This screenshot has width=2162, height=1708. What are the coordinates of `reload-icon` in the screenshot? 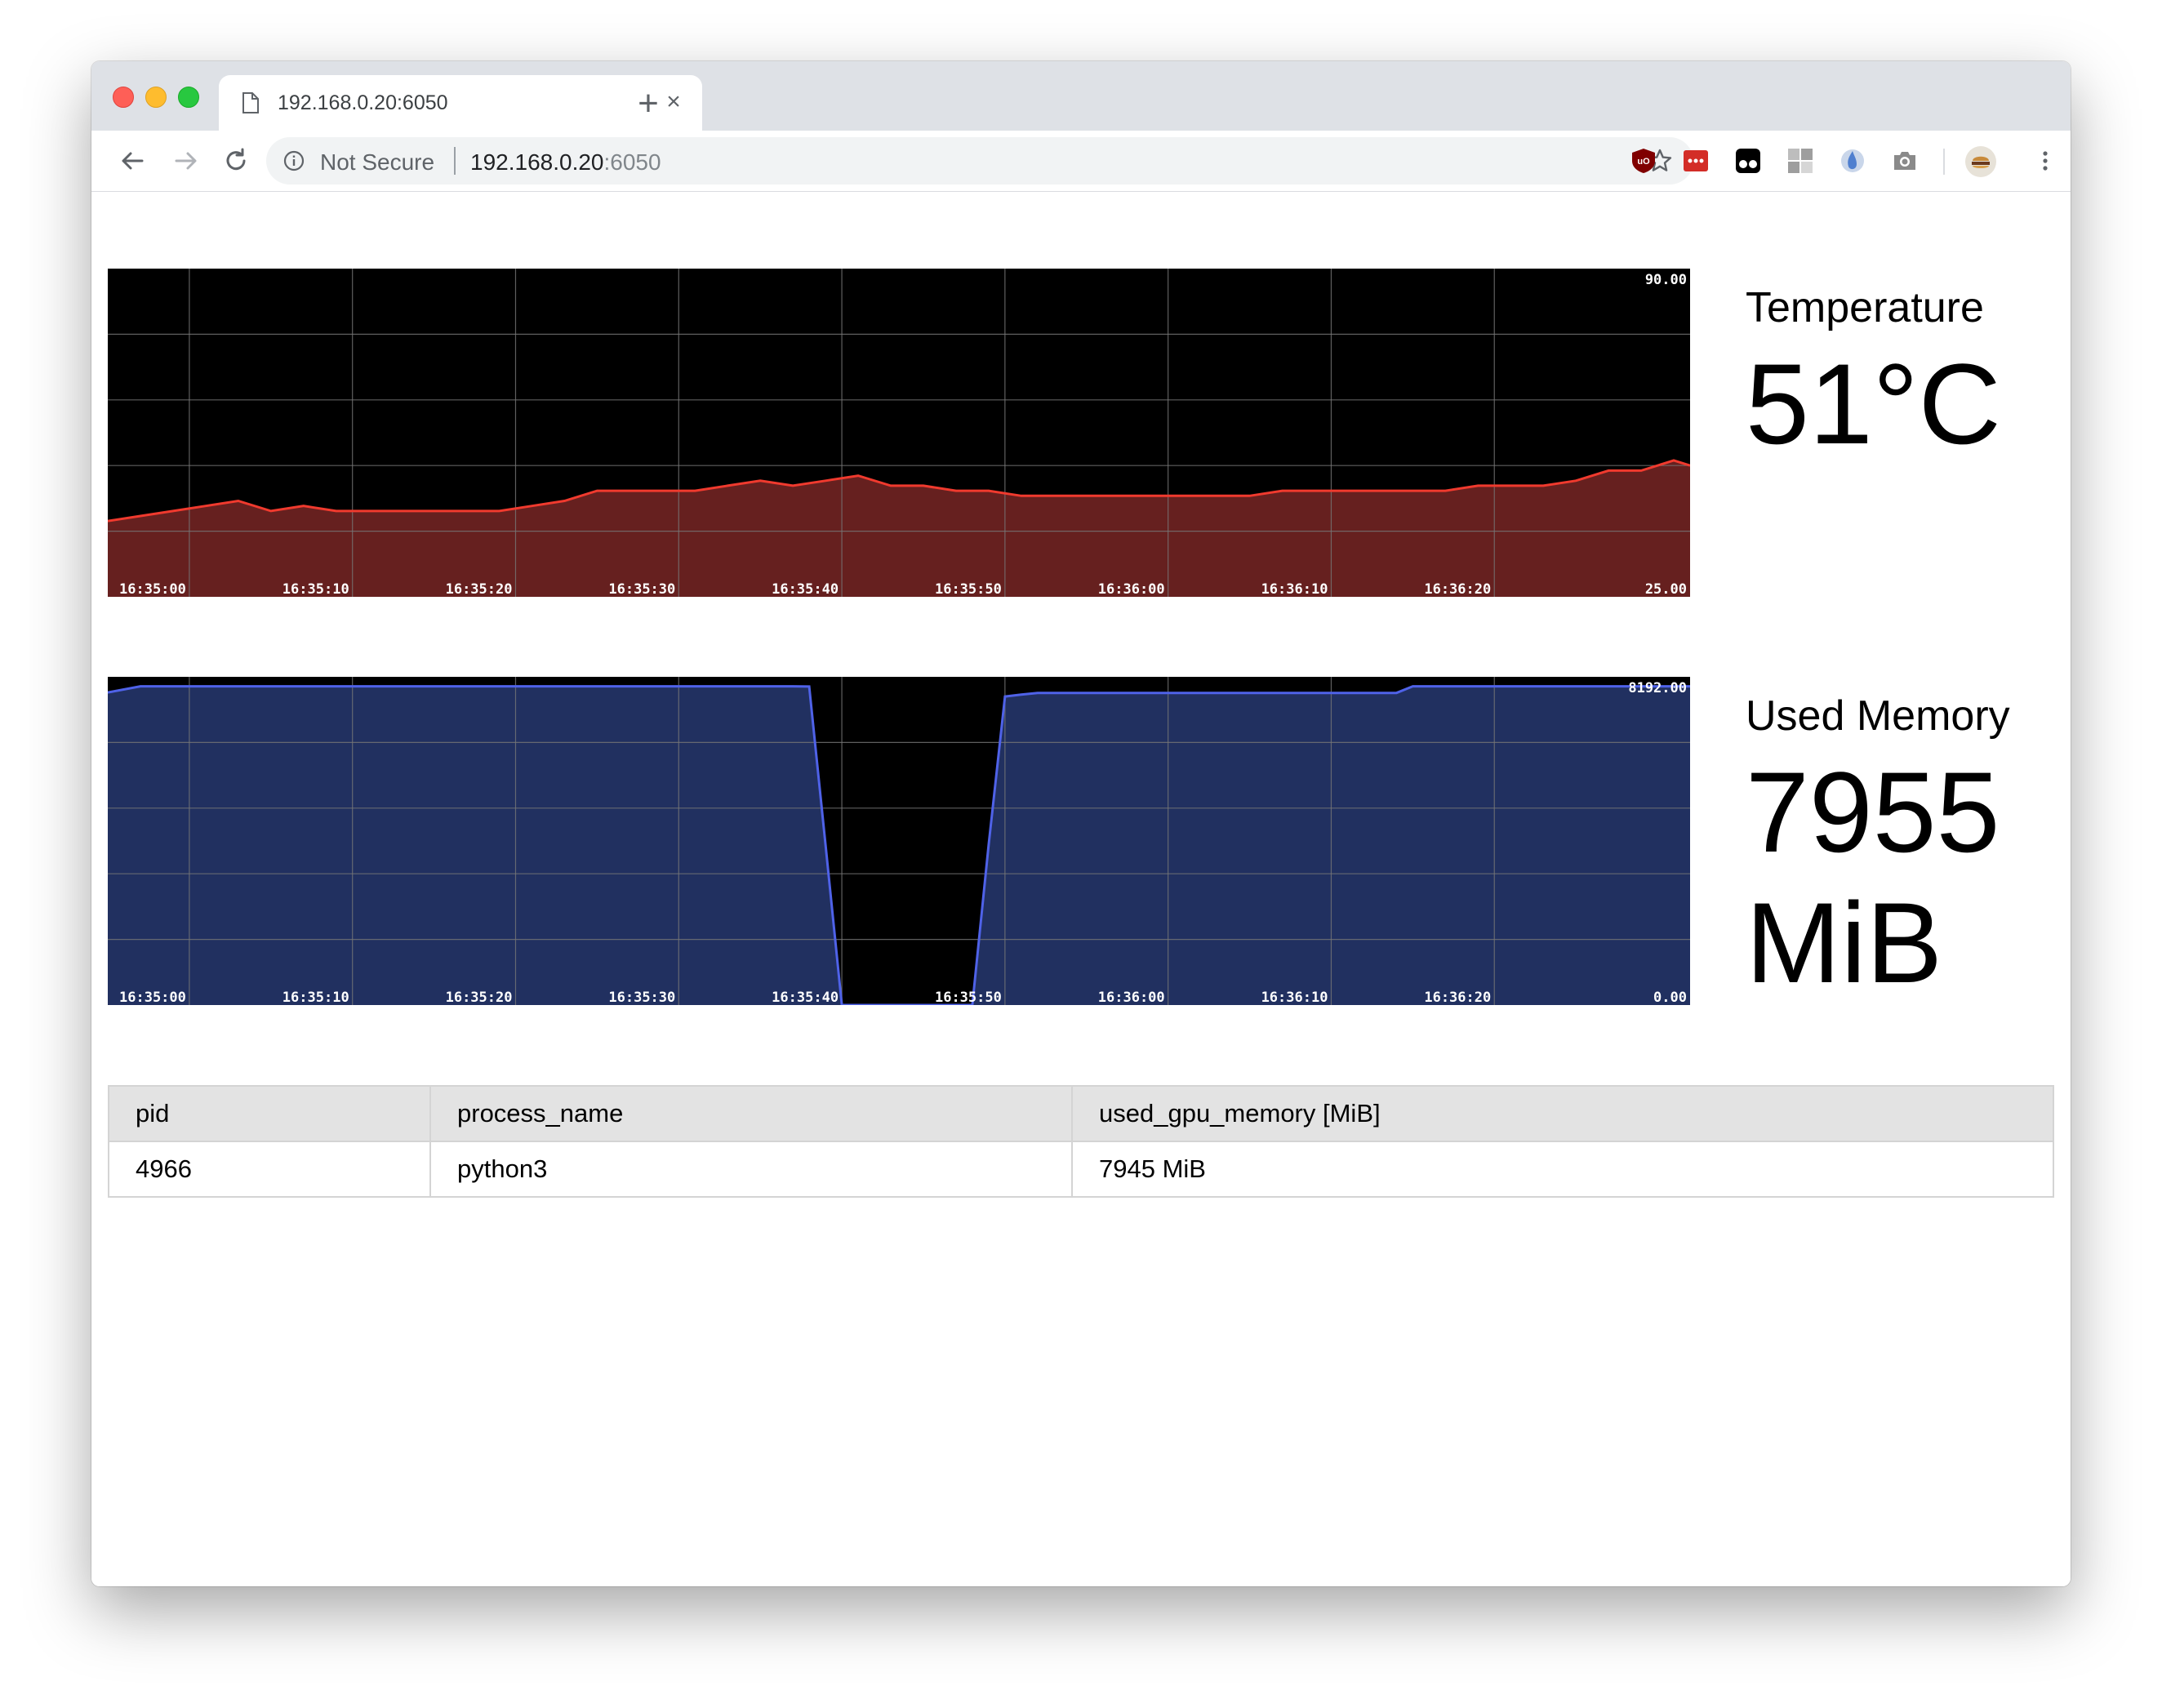 It's located at (236, 161).